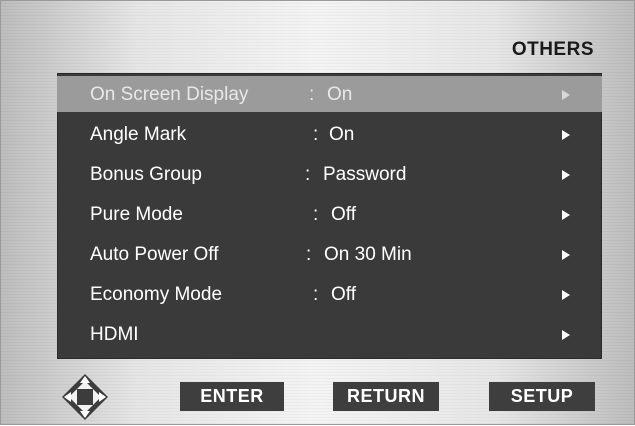 This screenshot has width=635, height=426. I want to click on menu-item-label: Angle Mark, so click(138, 134).